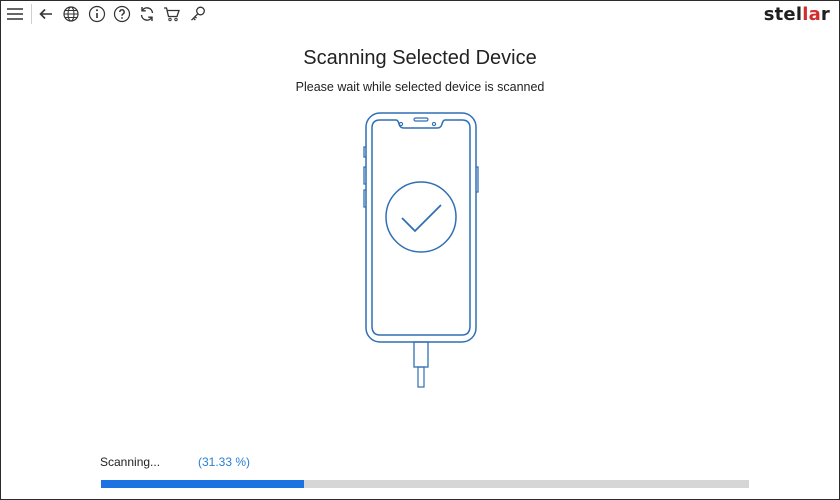 The height and width of the screenshot is (500, 840). What do you see at coordinates (224, 462) in the screenshot?
I see `scan-percent-label: (31.33 %)` at bounding box center [224, 462].